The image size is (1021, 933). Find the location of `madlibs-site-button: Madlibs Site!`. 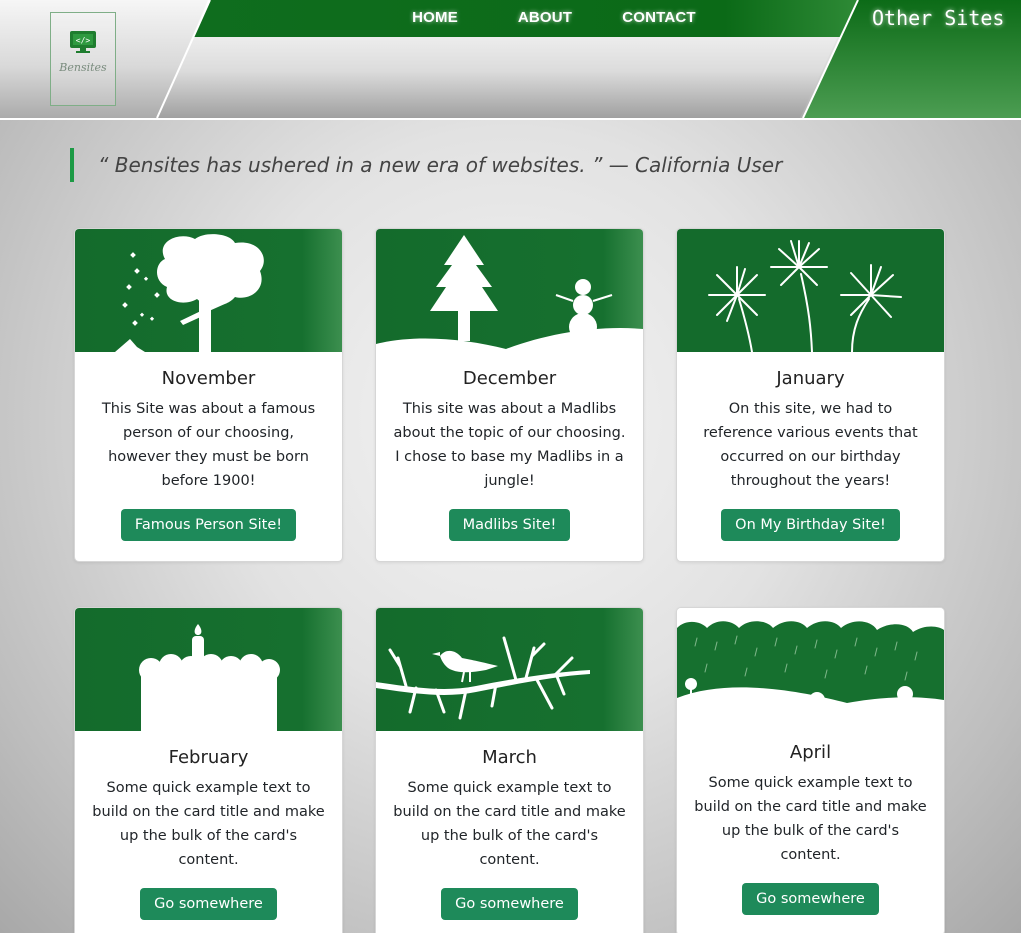

madlibs-site-button: Madlibs Site! is located at coordinates (509, 525).